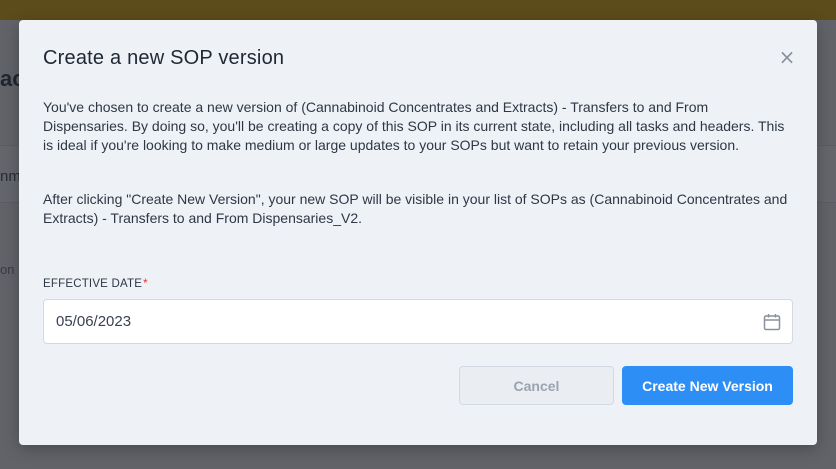 The width and height of the screenshot is (836, 469). I want to click on close-icon: ×, so click(787, 57).